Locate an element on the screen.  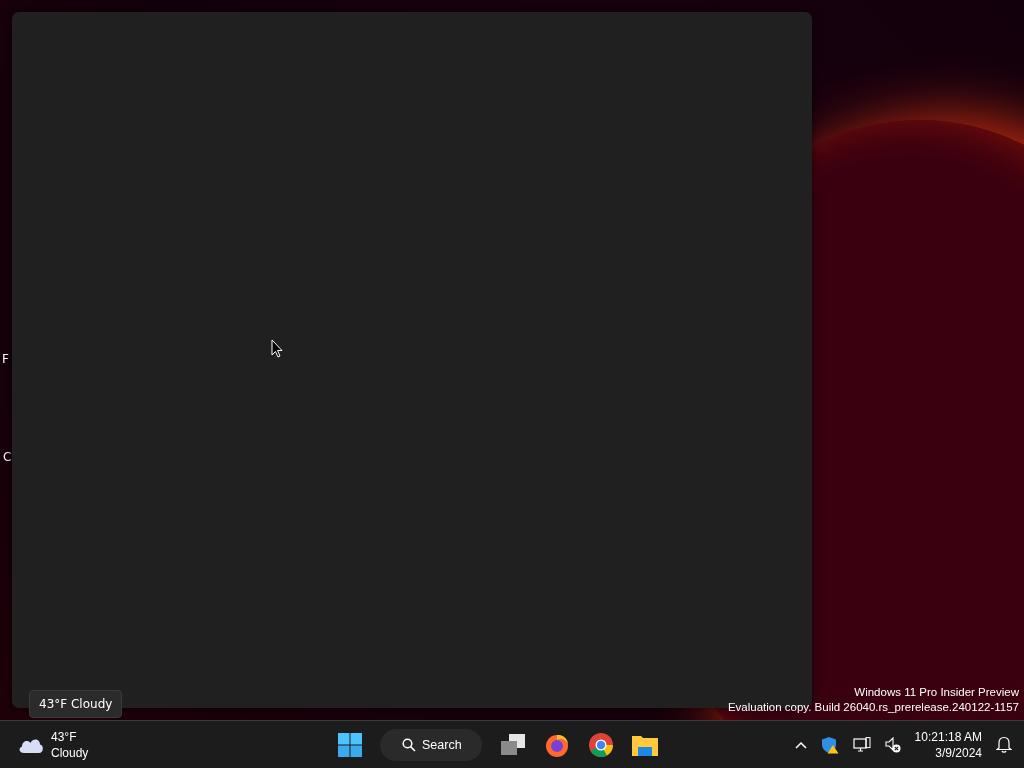
search-icon is located at coordinates (409, 744).